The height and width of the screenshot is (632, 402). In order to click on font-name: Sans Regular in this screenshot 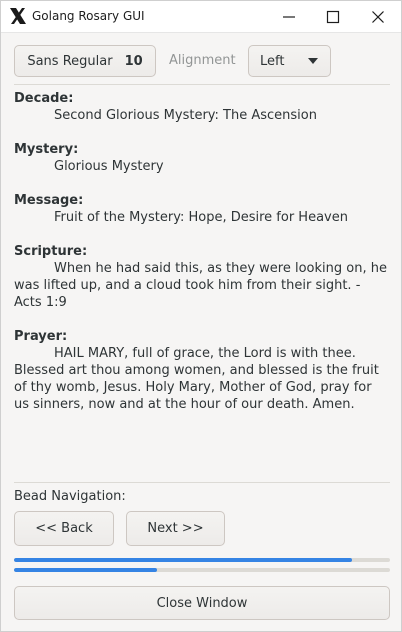, I will do `click(70, 61)`.